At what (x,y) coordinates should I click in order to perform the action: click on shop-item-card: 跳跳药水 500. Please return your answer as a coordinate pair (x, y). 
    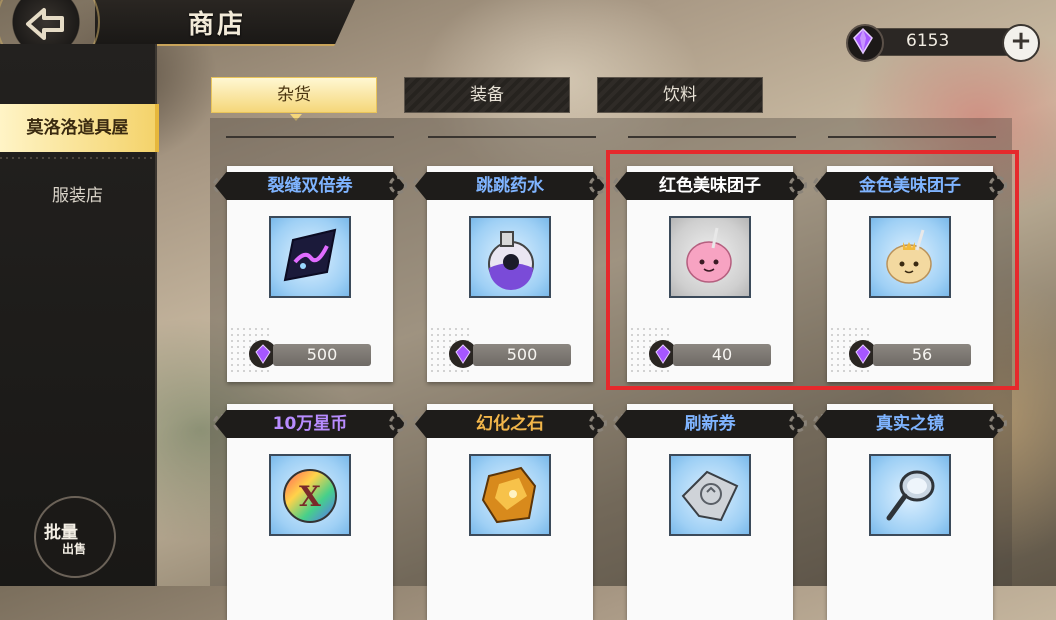
    Looking at the image, I should click on (510, 274).